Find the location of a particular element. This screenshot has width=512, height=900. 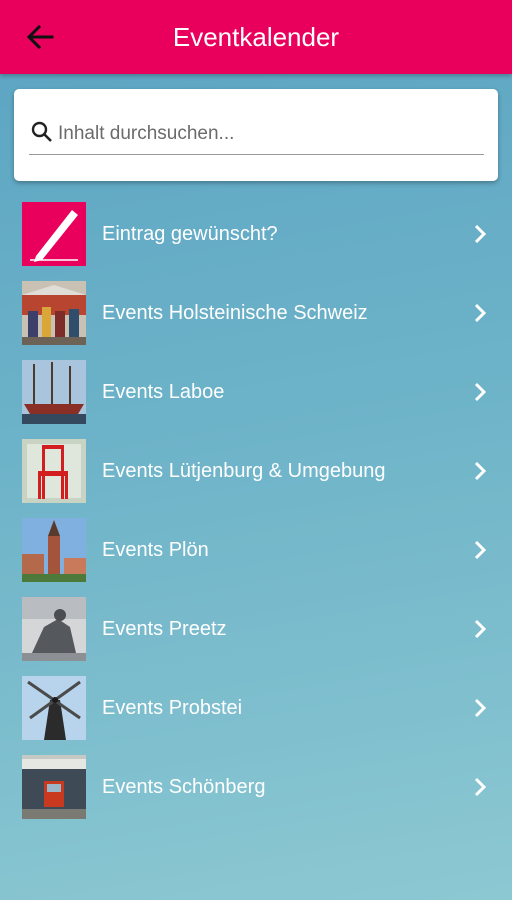

list-item-label: Eintrag gewünscht? is located at coordinates (190, 234).